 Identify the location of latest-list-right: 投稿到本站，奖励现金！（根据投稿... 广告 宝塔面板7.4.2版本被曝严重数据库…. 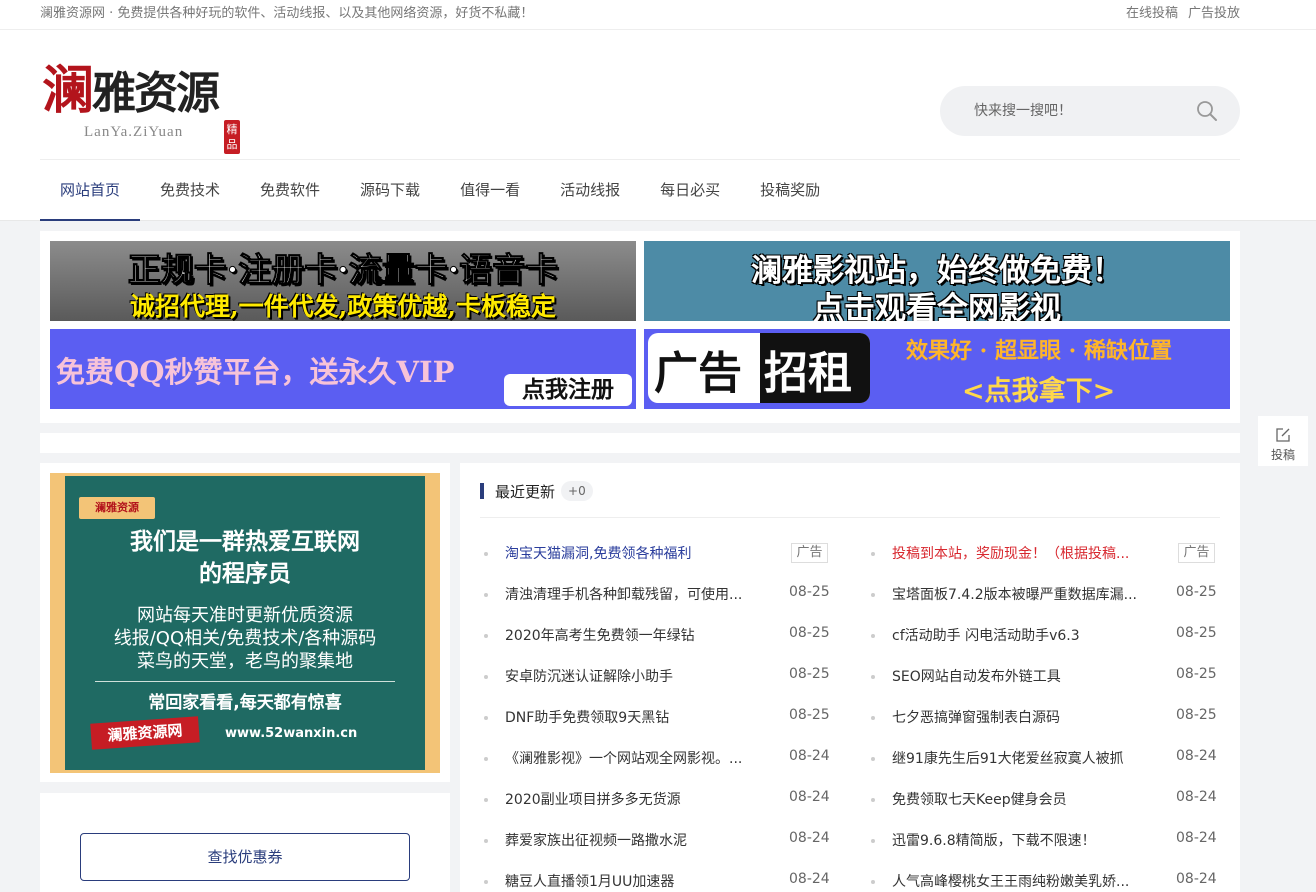
(1042, 712).